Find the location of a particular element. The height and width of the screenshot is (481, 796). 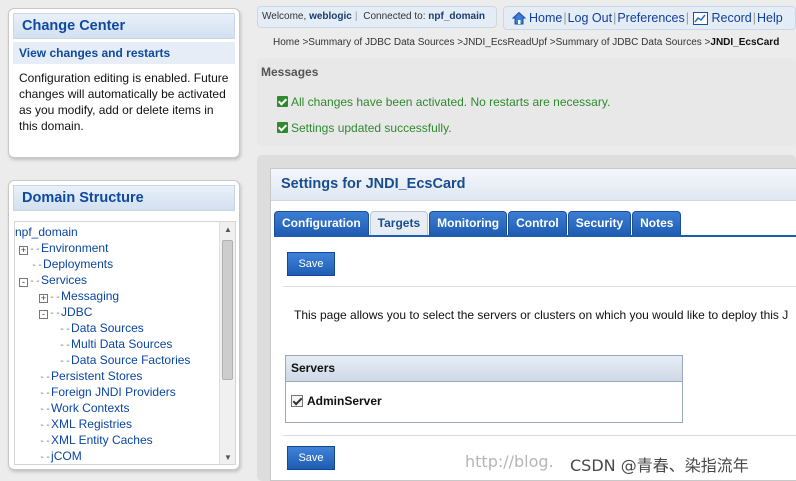

server-name: AdminServer is located at coordinates (344, 401).